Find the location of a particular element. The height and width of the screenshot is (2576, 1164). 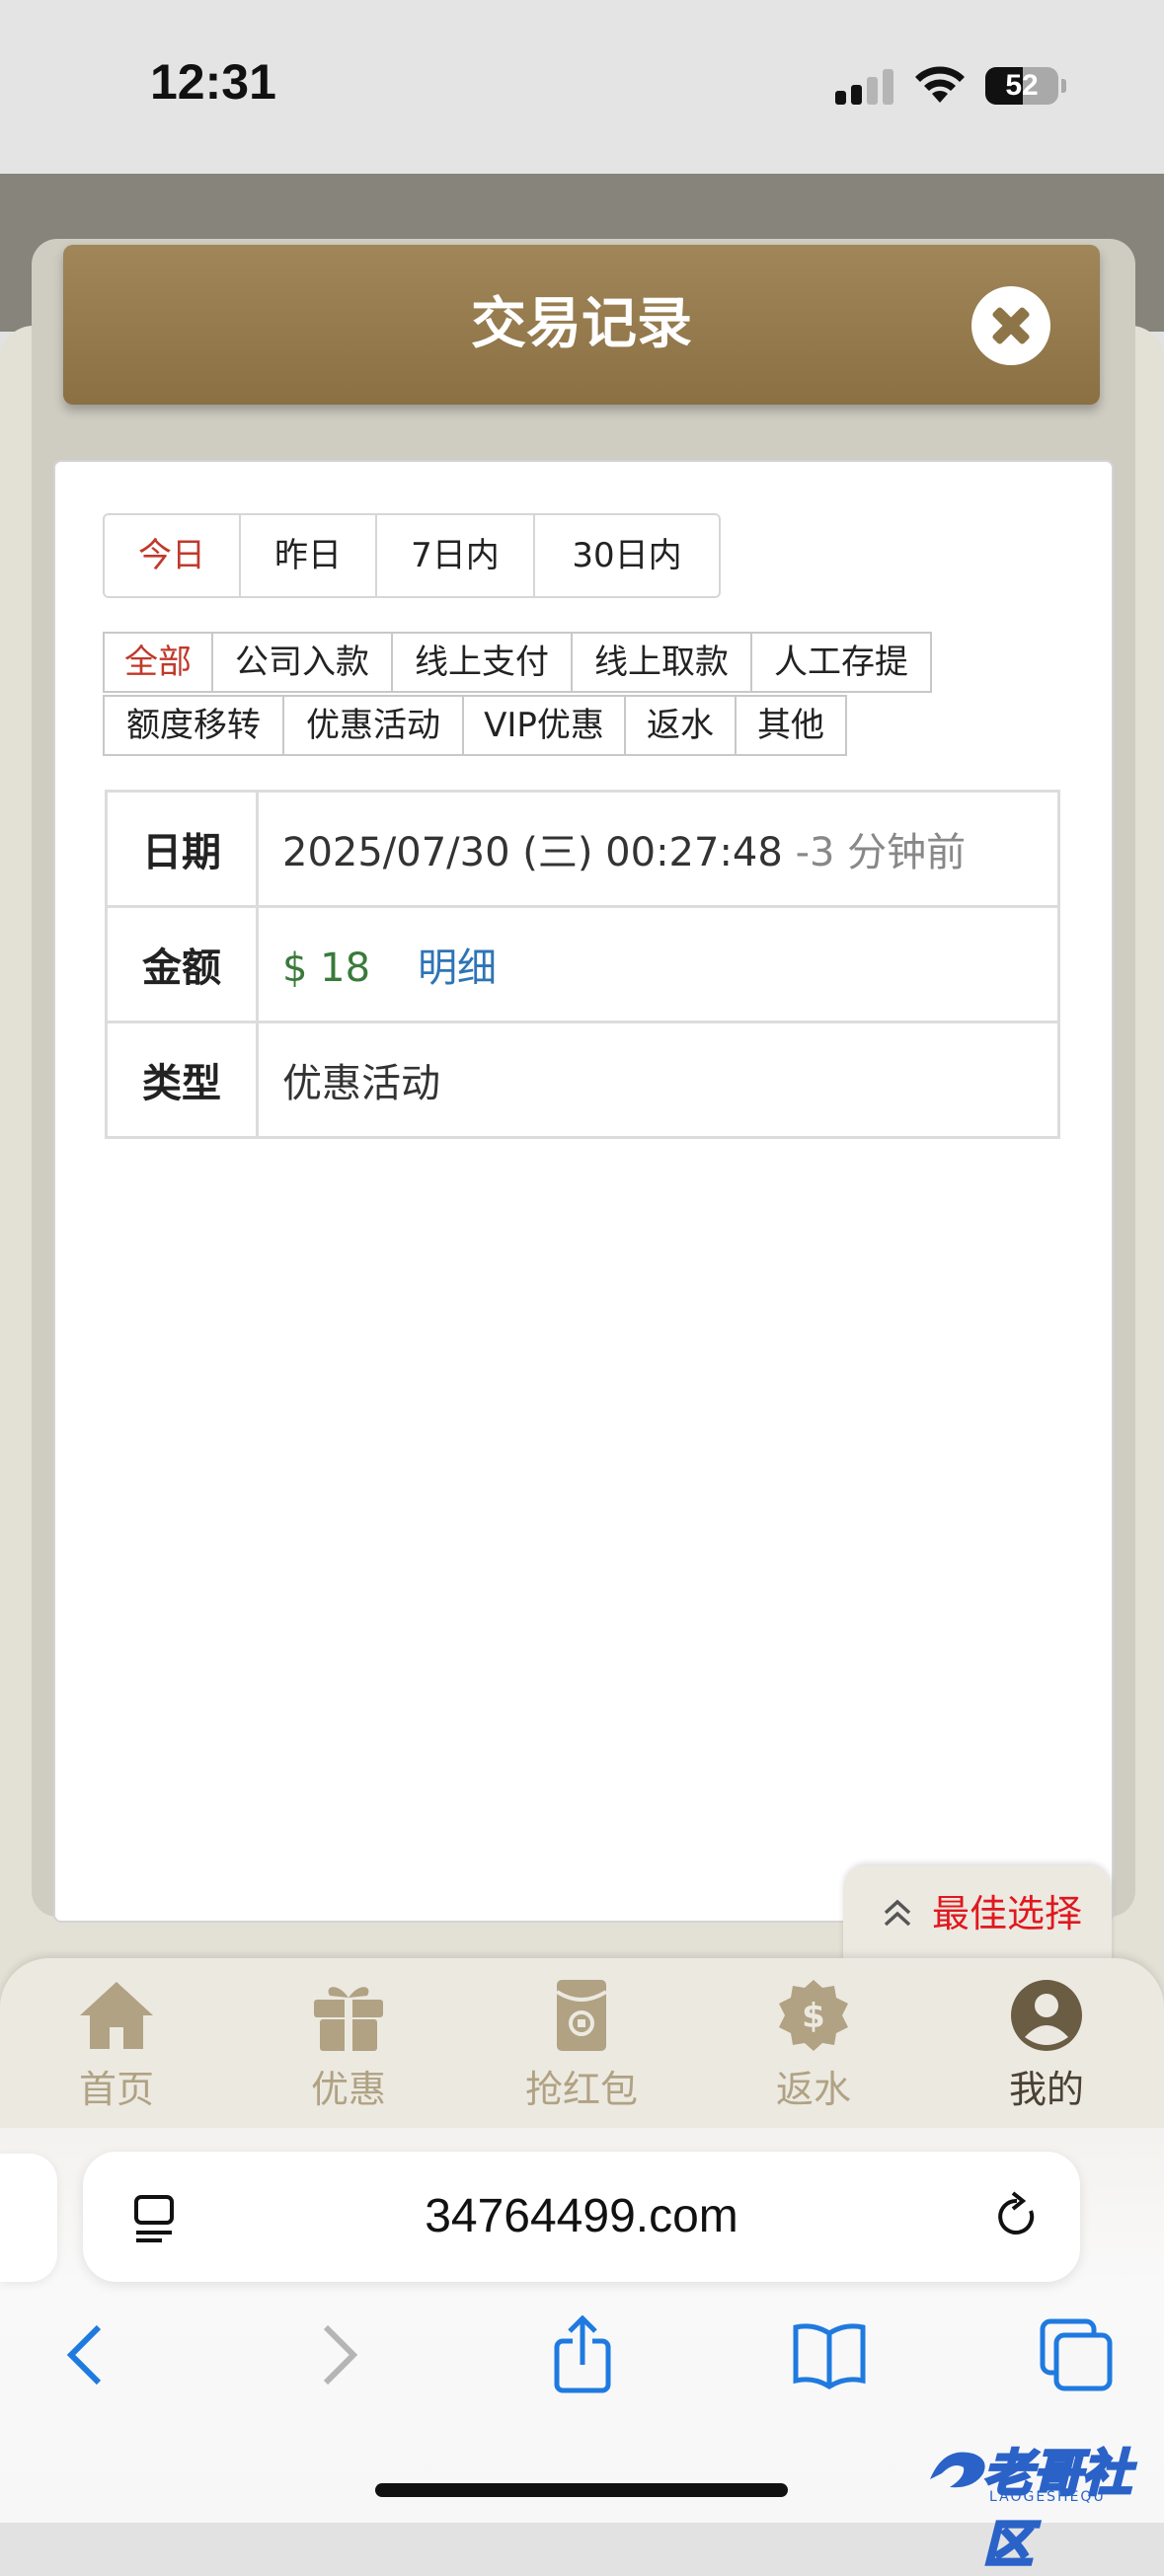

url-text: 34764499.com is located at coordinates (581, 2216).